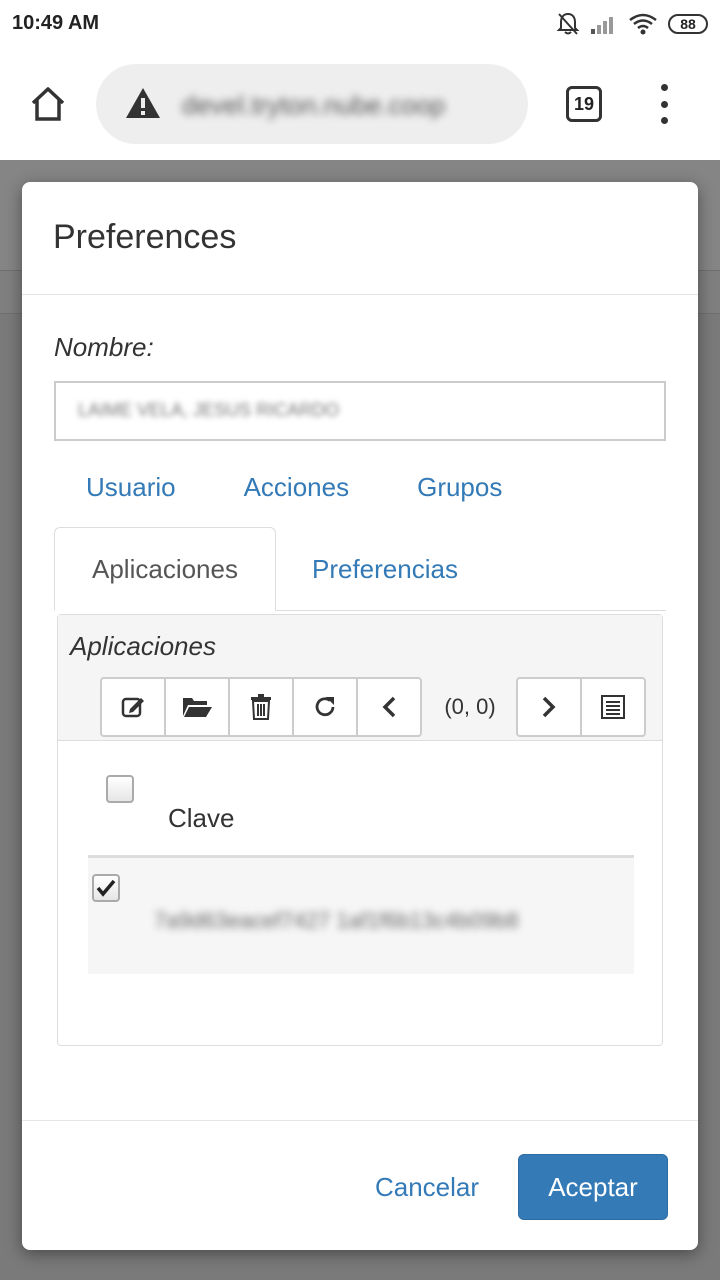  I want to click on switch-view-button, so click(613, 707).